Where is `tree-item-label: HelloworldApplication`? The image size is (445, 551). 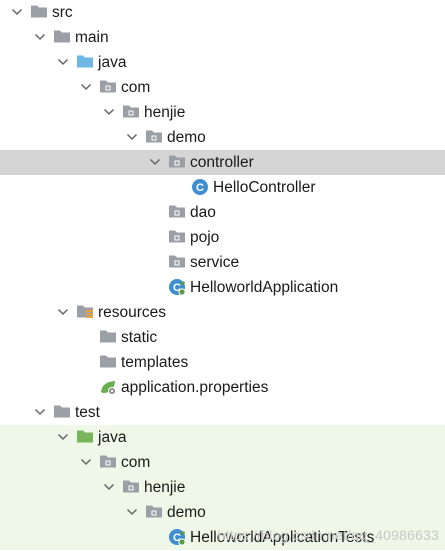
tree-item-label: HelloworldApplication is located at coordinates (264, 287).